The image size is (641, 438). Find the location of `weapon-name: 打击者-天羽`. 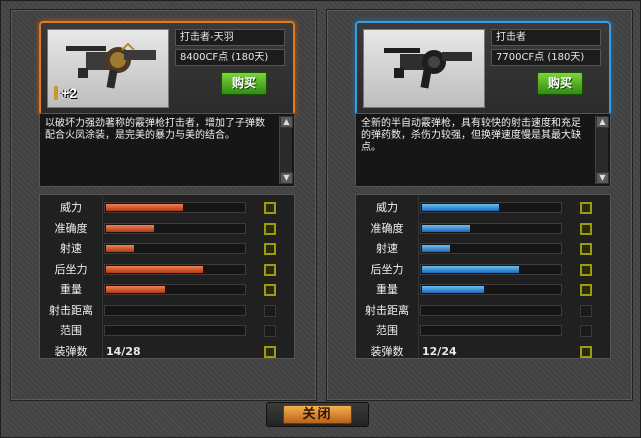

weapon-name: 打击者-天羽 is located at coordinates (230, 37).